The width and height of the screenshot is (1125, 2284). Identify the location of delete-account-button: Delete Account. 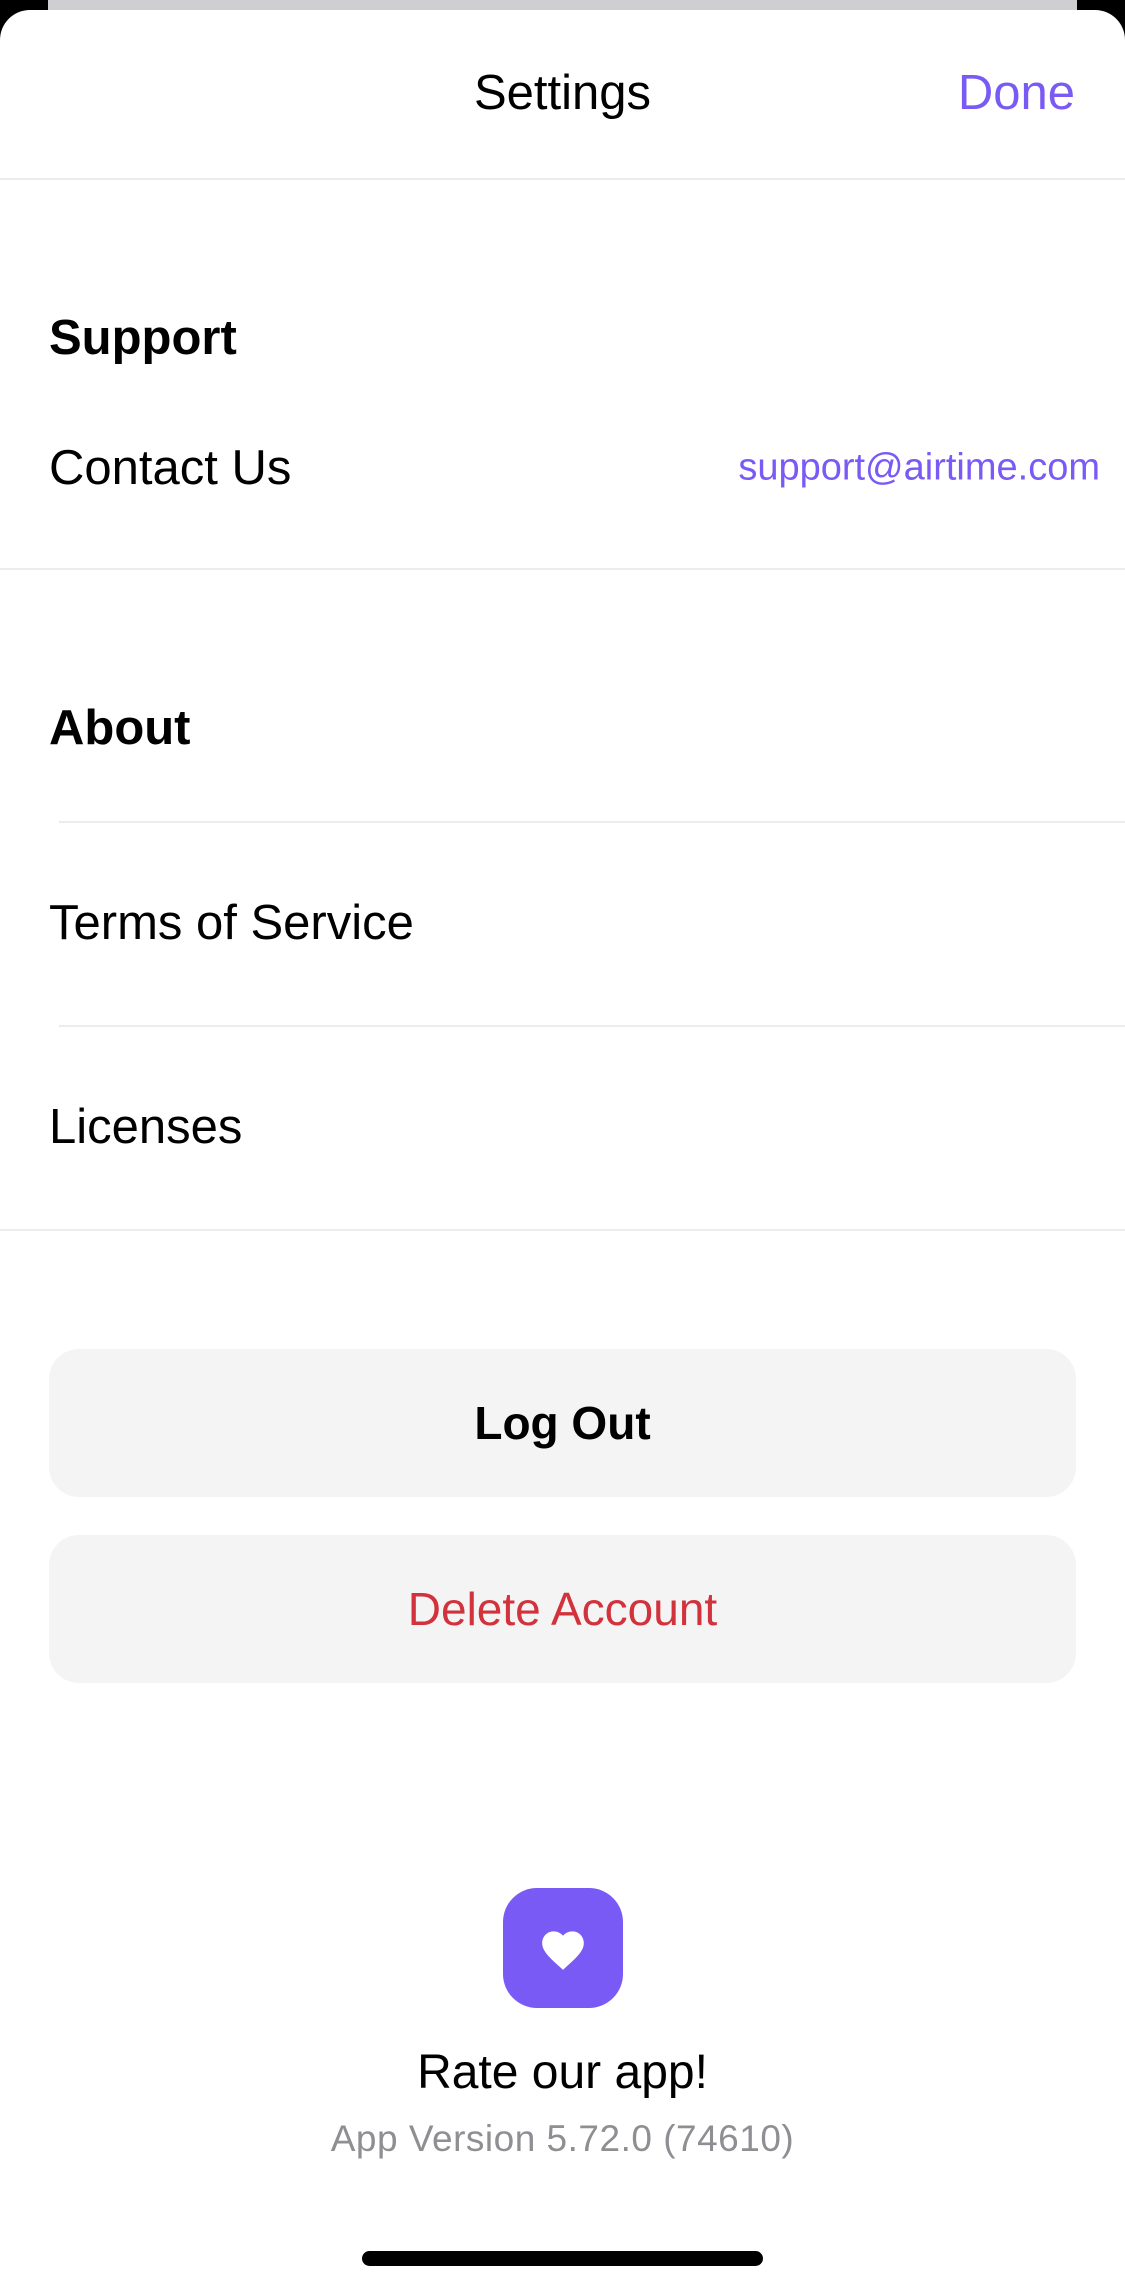
(562, 1609).